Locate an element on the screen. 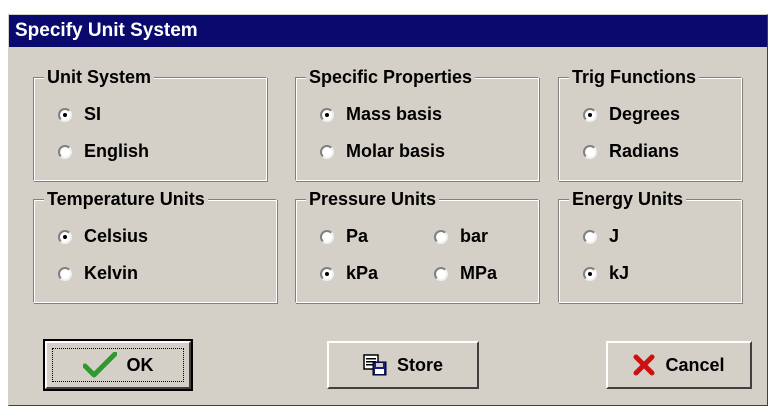 The image size is (782, 419). radio-mass-basis: Mass basis is located at coordinates (381, 114).